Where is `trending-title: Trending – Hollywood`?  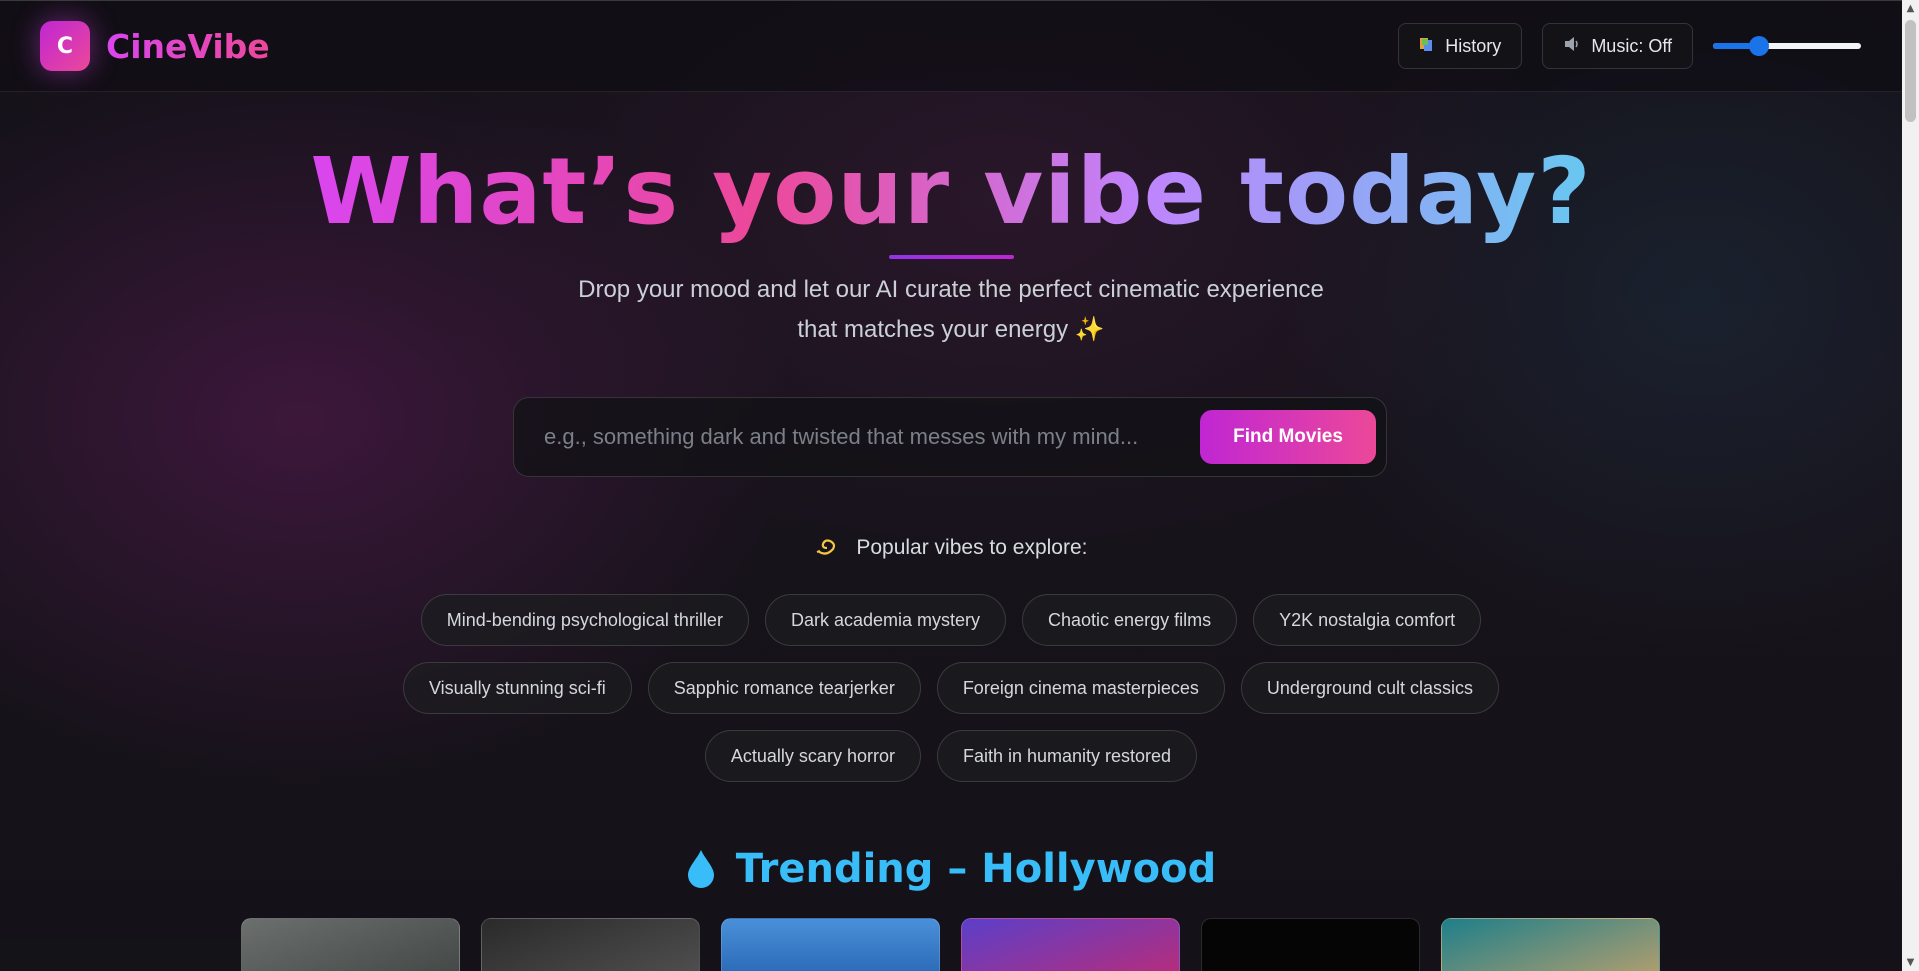
trending-title: Trending – Hollywood is located at coordinates (976, 869).